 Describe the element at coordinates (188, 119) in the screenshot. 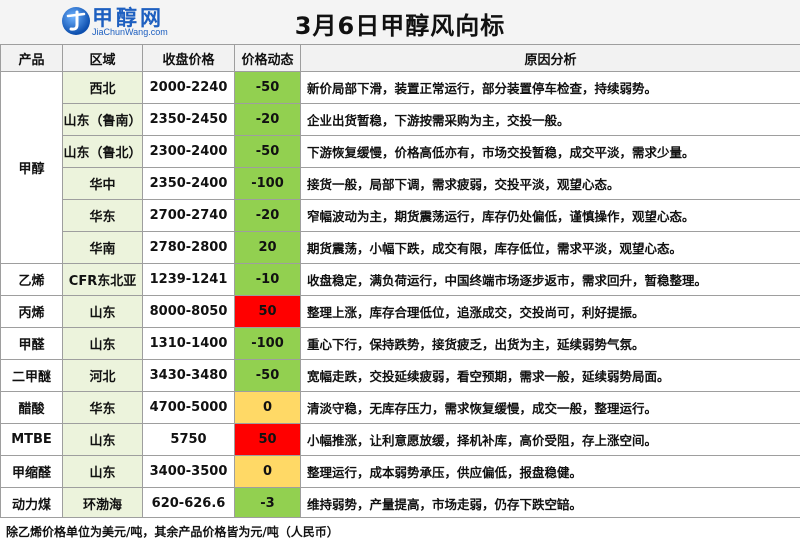

I see `price-cell: 2350-2450` at that location.